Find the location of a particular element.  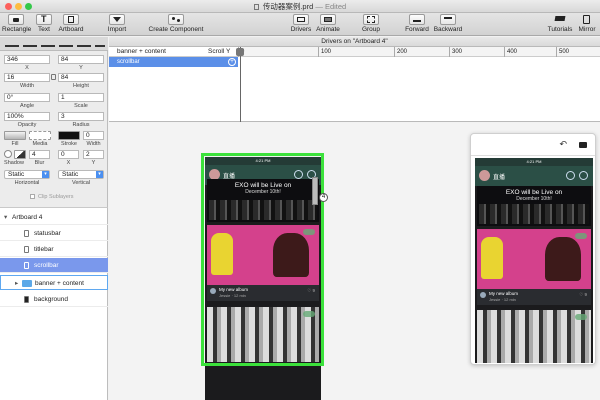

x-field: 346 is located at coordinates (27, 59).